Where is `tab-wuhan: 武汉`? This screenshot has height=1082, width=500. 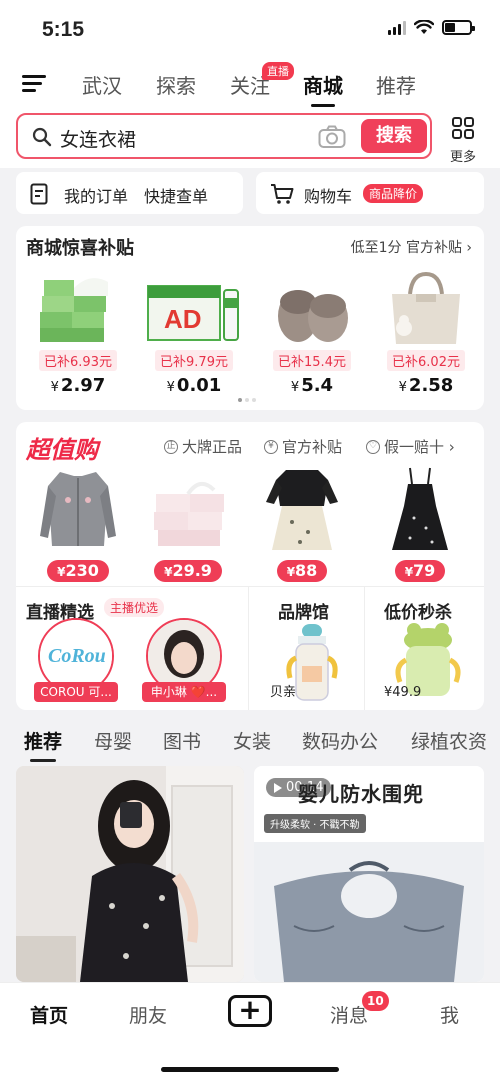
tab-wuhan: 武汉 is located at coordinates (102, 84).